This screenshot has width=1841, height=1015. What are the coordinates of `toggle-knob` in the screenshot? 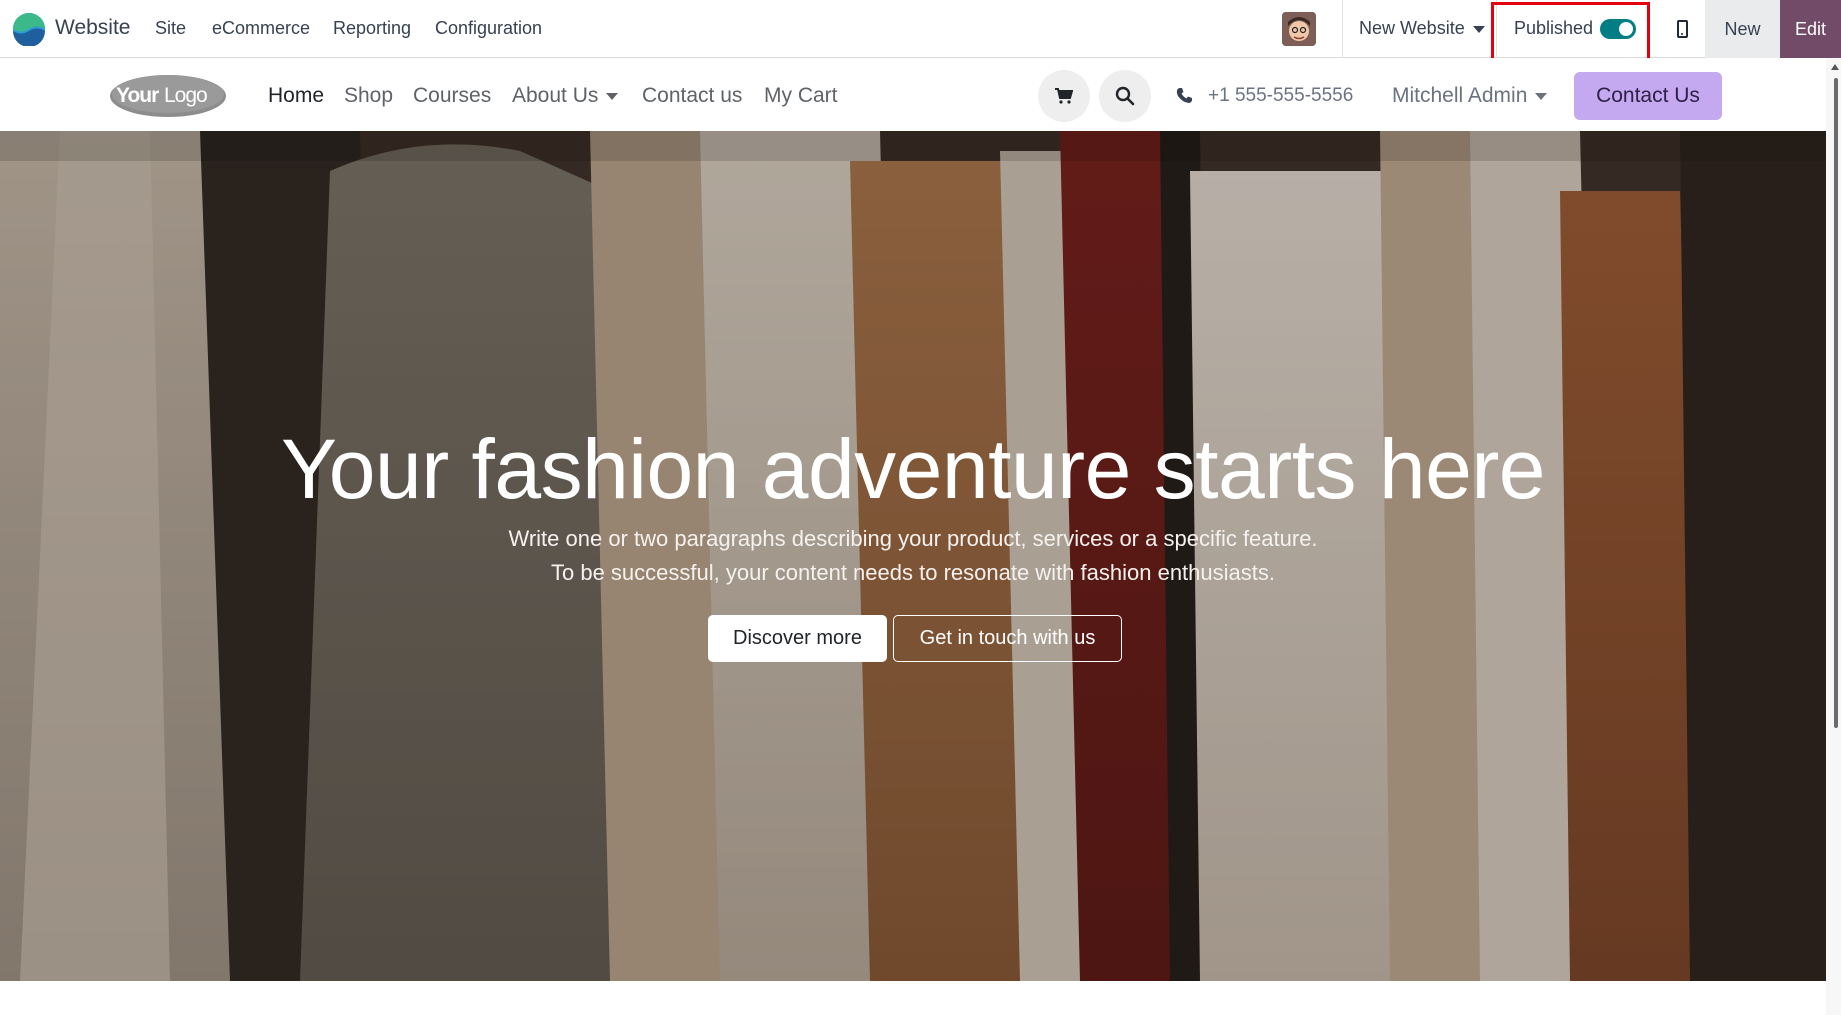 It's located at (1626, 29).